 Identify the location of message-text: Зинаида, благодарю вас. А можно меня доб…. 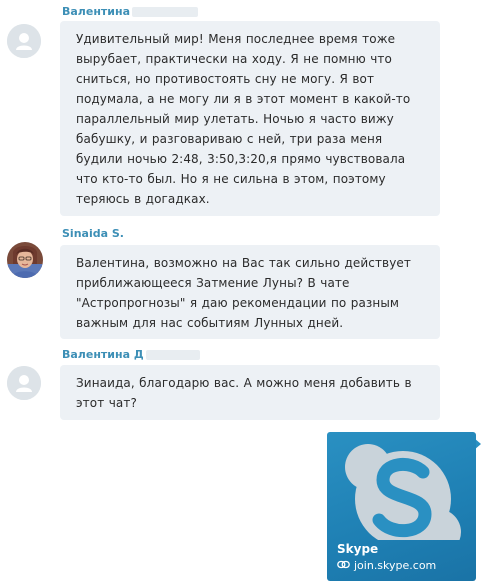
(244, 393).